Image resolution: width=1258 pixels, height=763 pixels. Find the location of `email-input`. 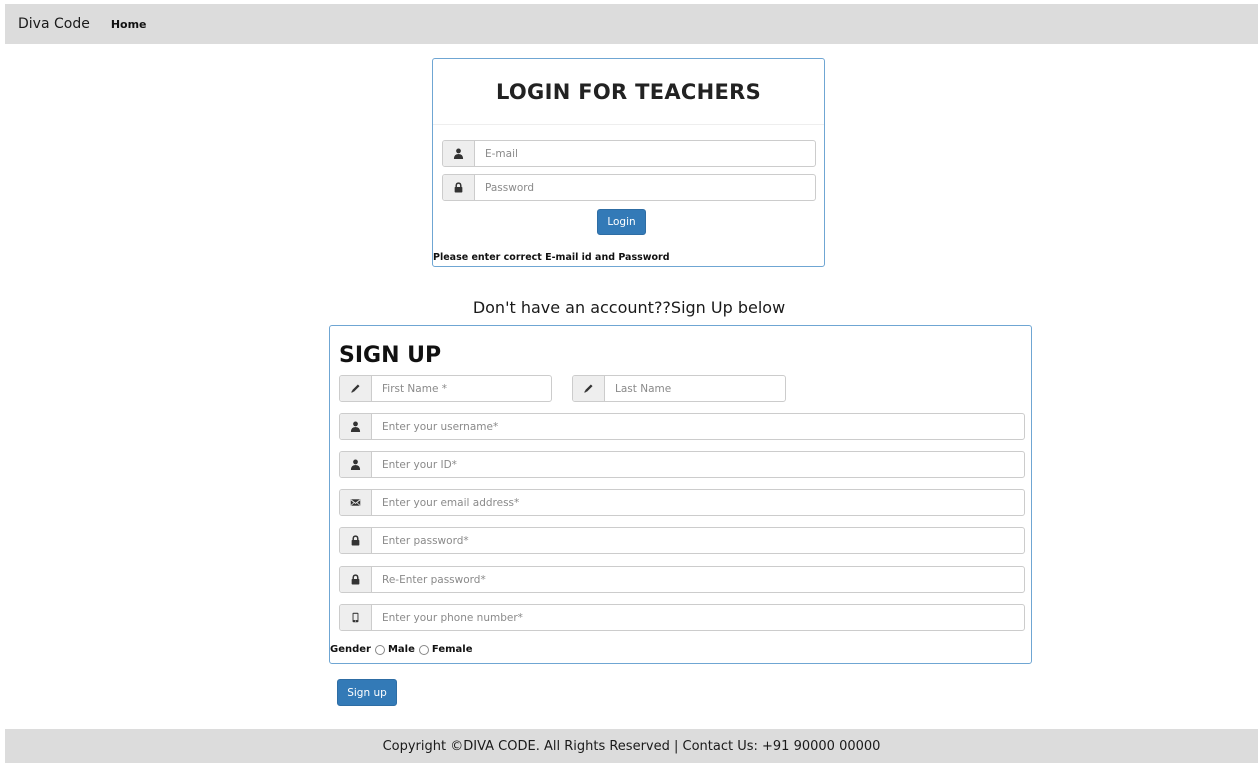

email-input is located at coordinates (698, 502).